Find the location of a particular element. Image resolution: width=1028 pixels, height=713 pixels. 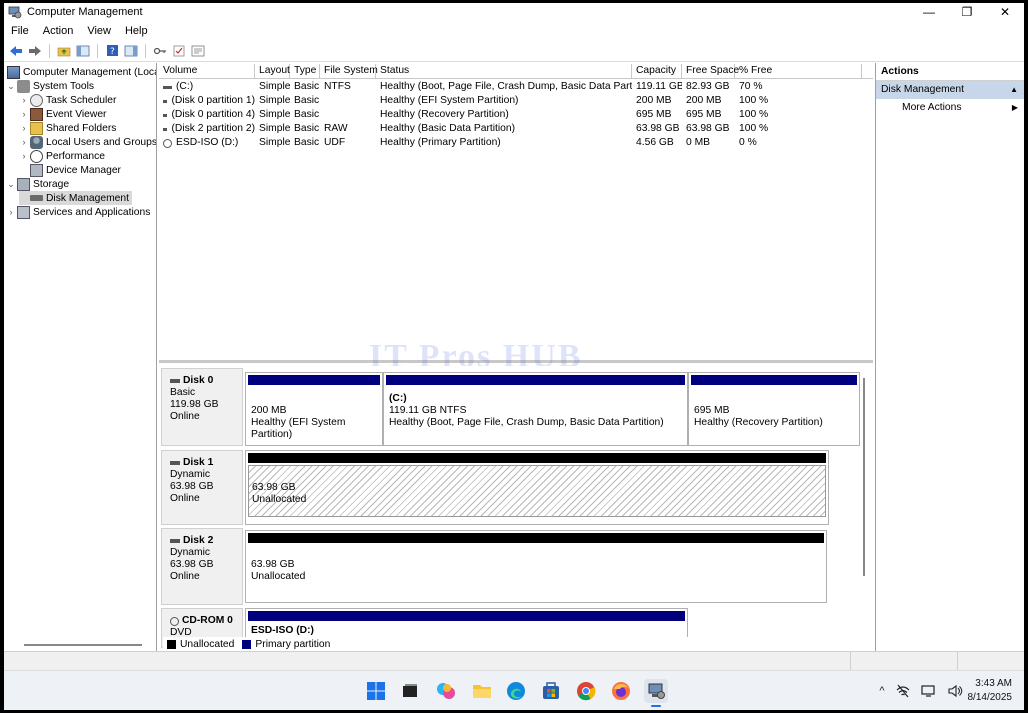

copilot-button is located at coordinates (446, 691).